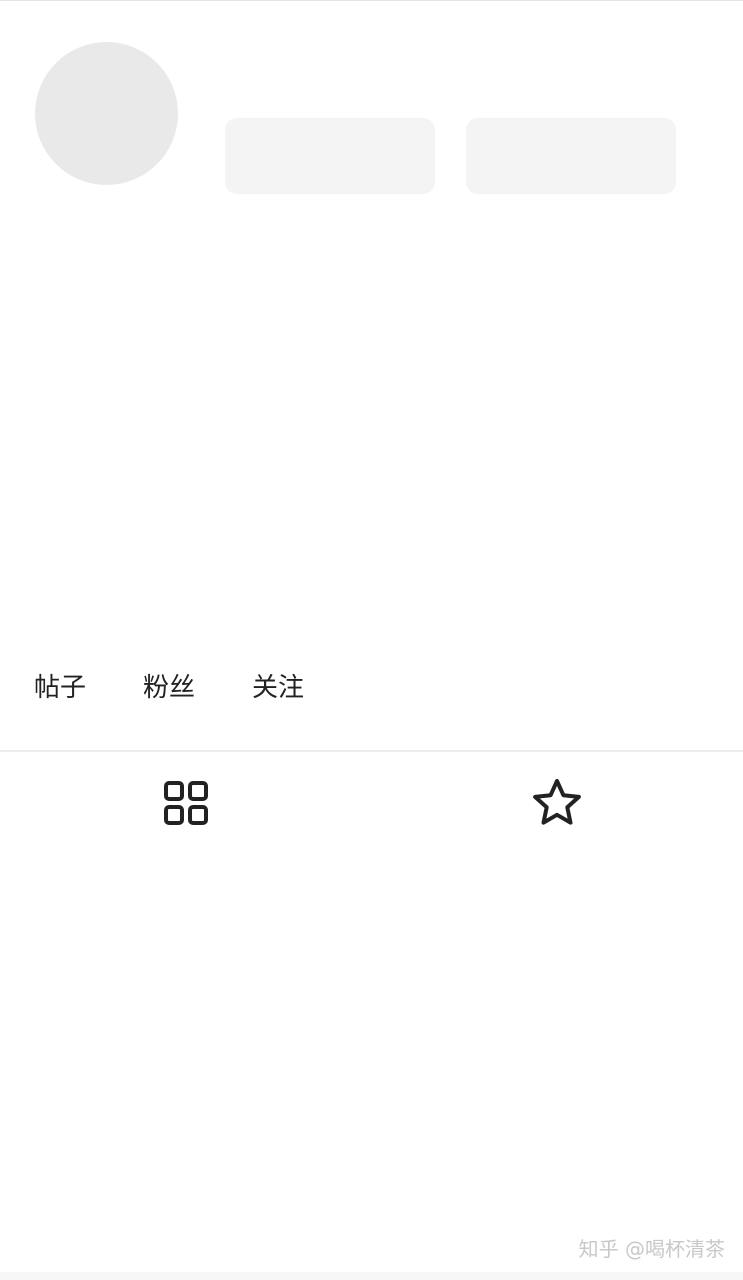 The height and width of the screenshot is (1280, 743). What do you see at coordinates (651, 1249) in the screenshot?
I see `watermark: 知乎 @喝杯清茶` at bounding box center [651, 1249].